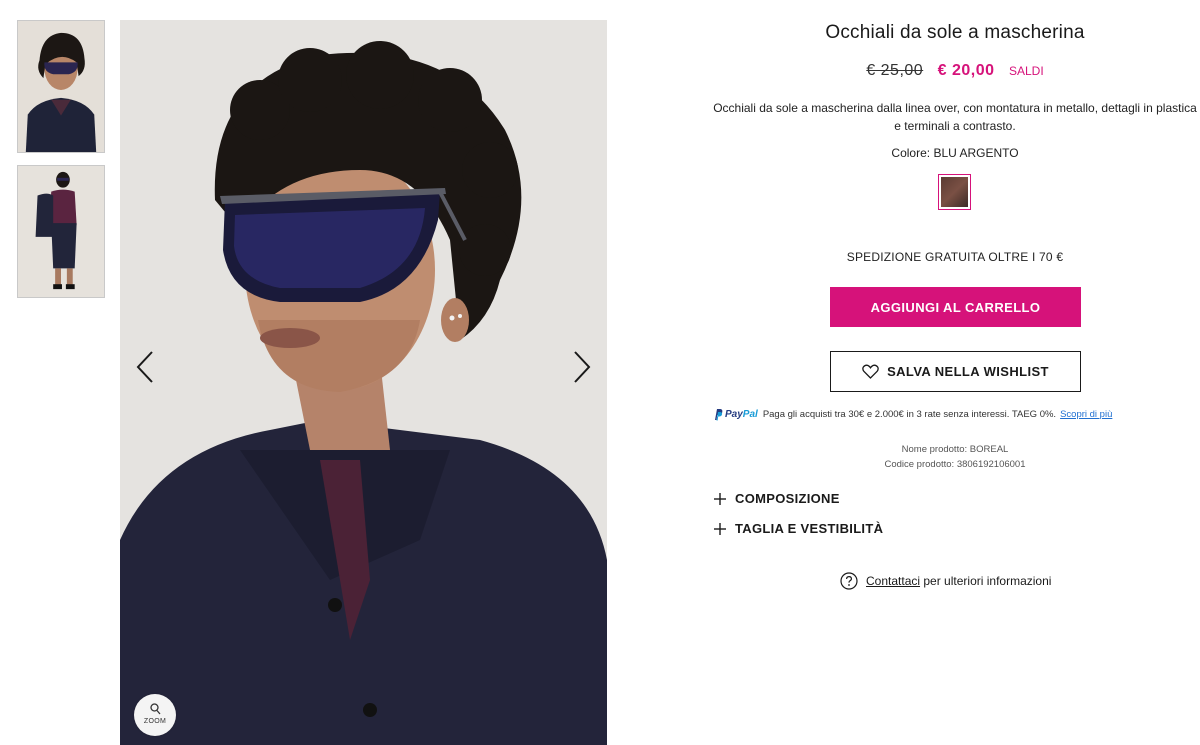  I want to click on thumbnail-1-image, so click(61, 86).